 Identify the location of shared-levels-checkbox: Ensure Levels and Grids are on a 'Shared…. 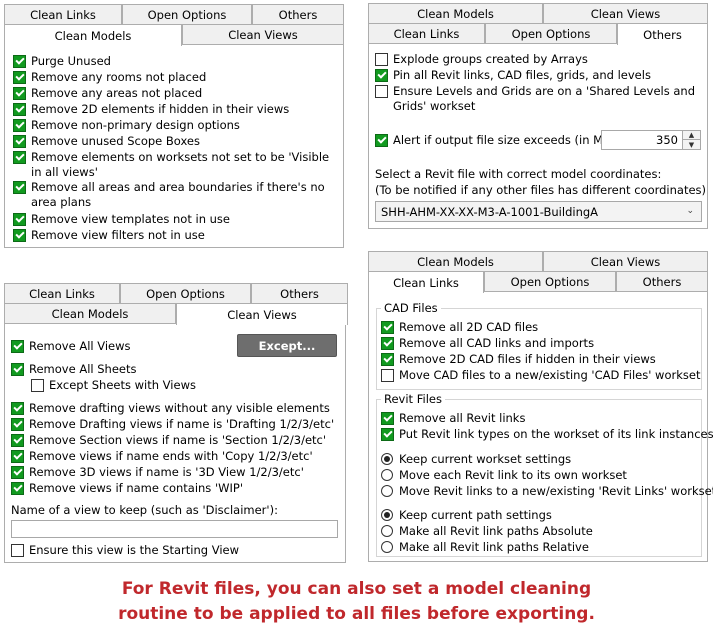
(540, 99).